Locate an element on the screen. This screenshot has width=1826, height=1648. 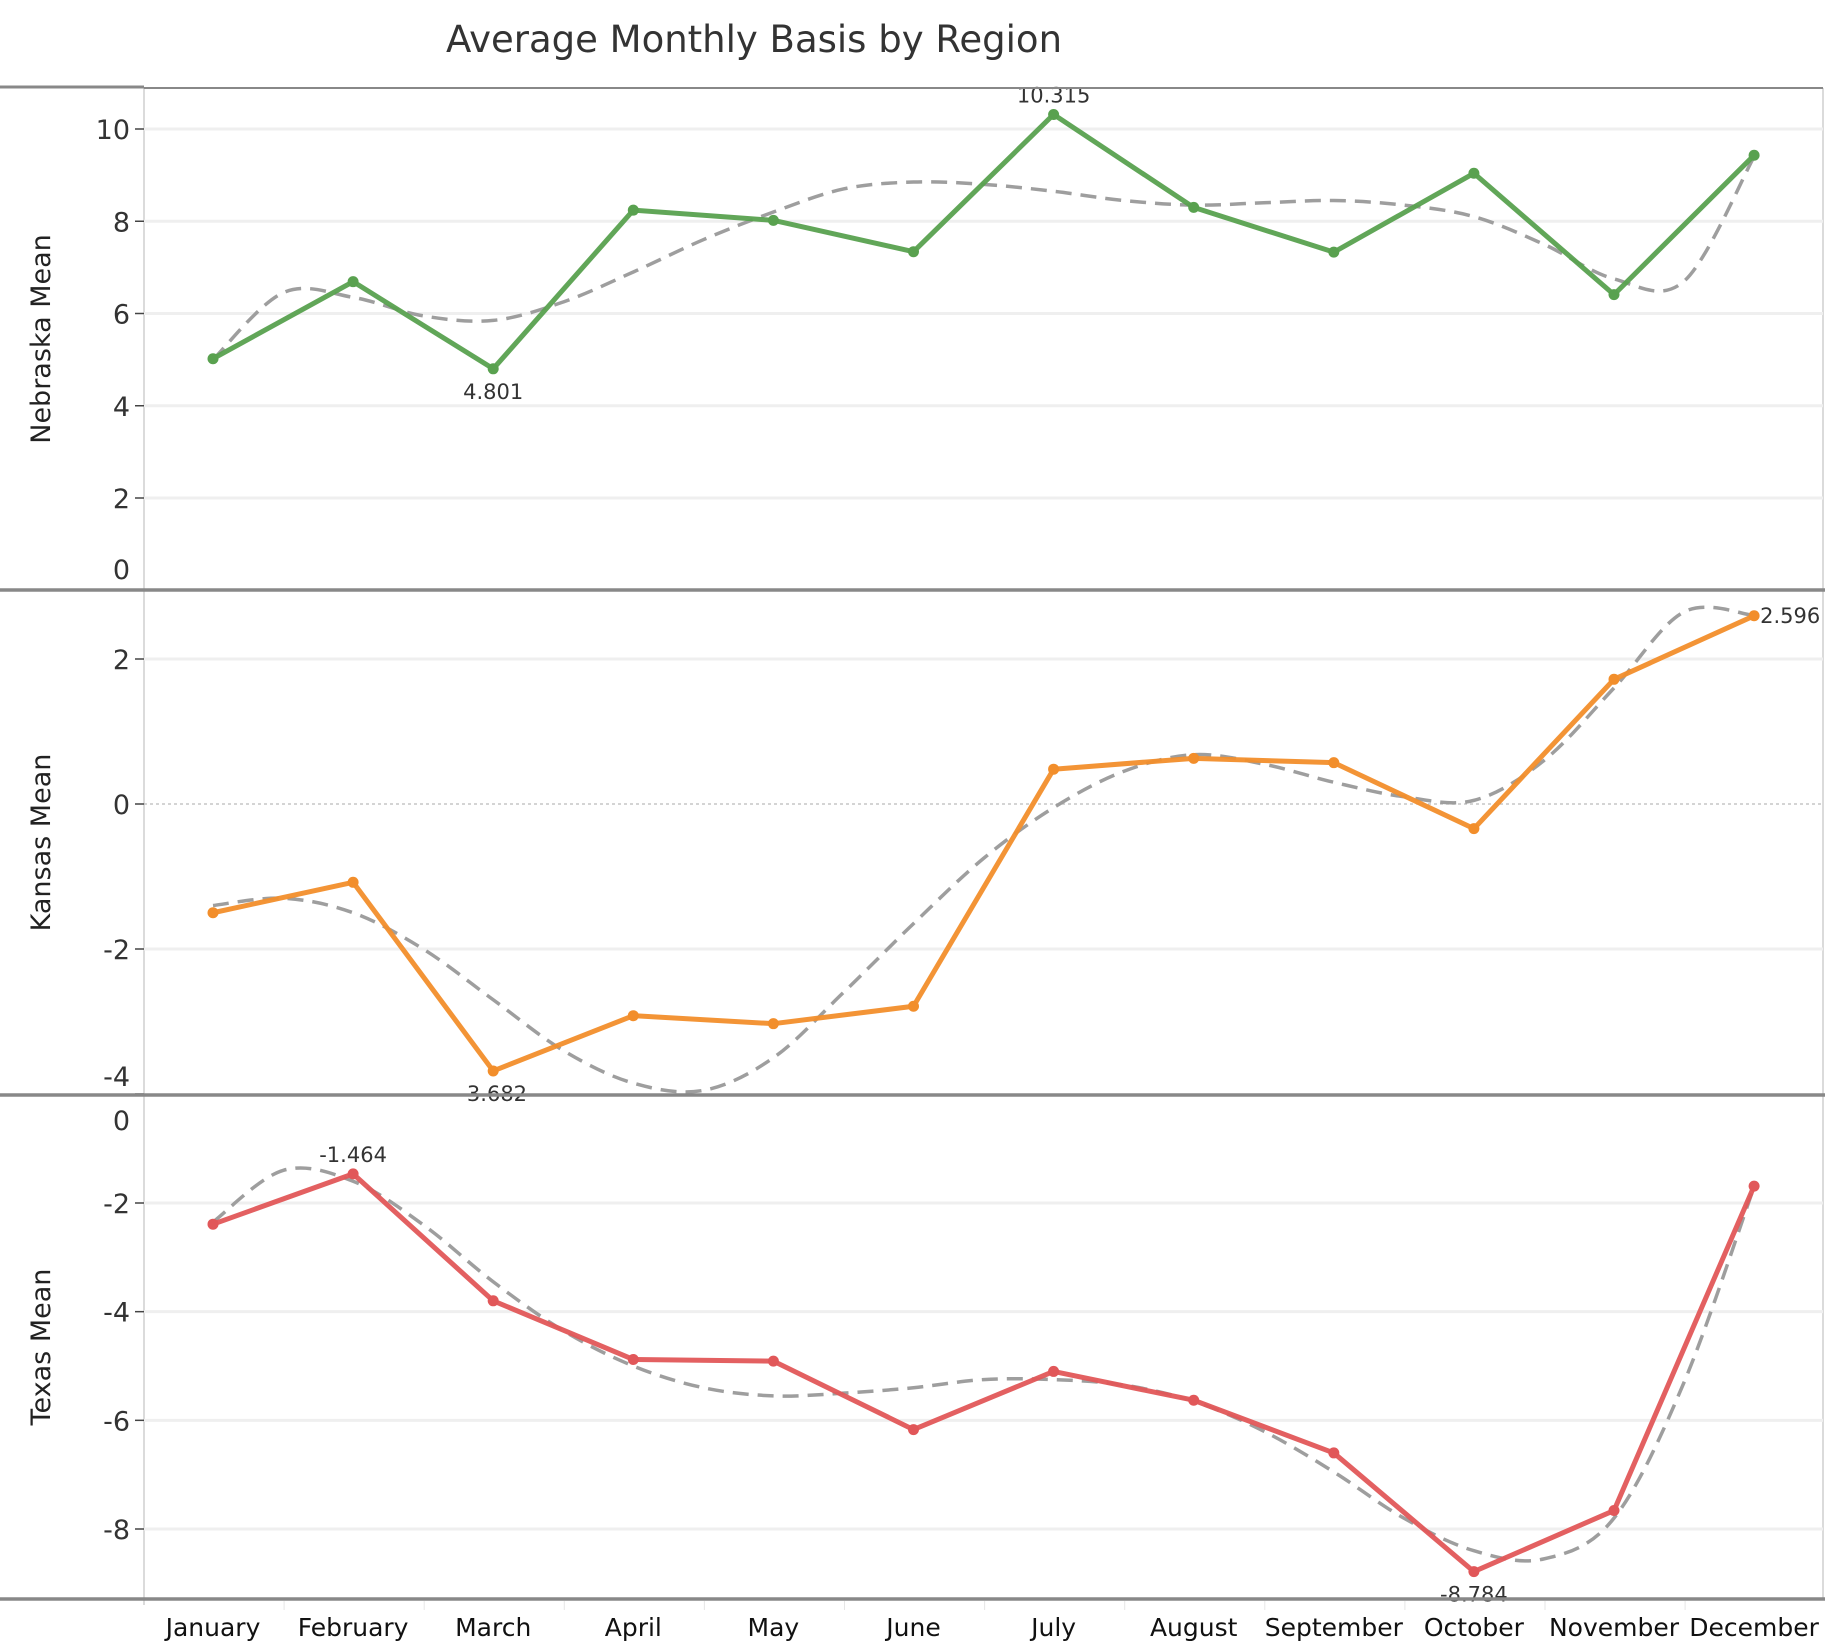
trend-line is located at coordinates (983, 258).